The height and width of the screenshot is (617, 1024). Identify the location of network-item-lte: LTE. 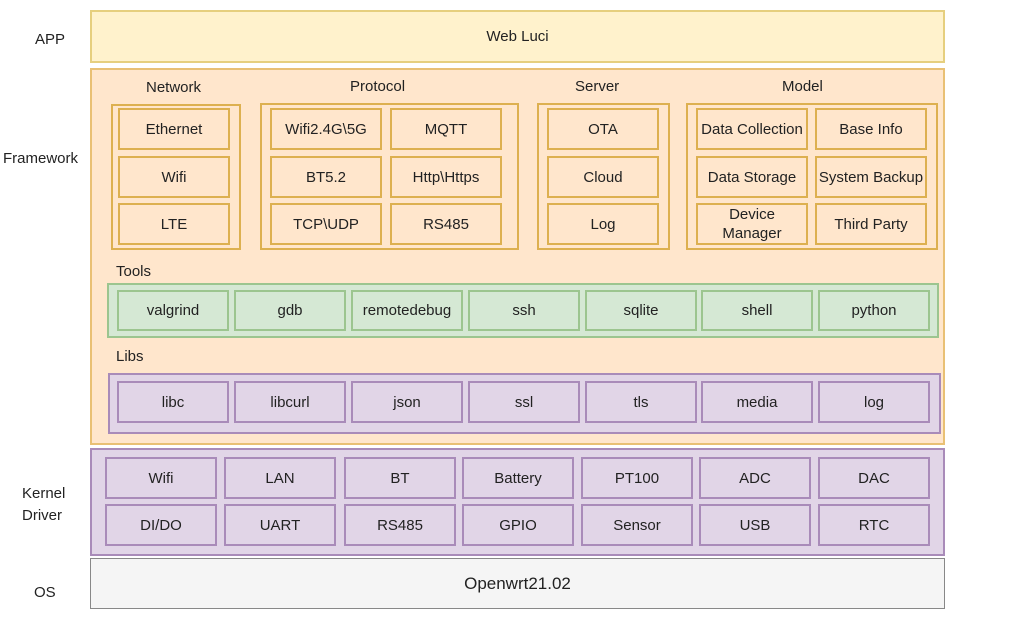
(174, 224).